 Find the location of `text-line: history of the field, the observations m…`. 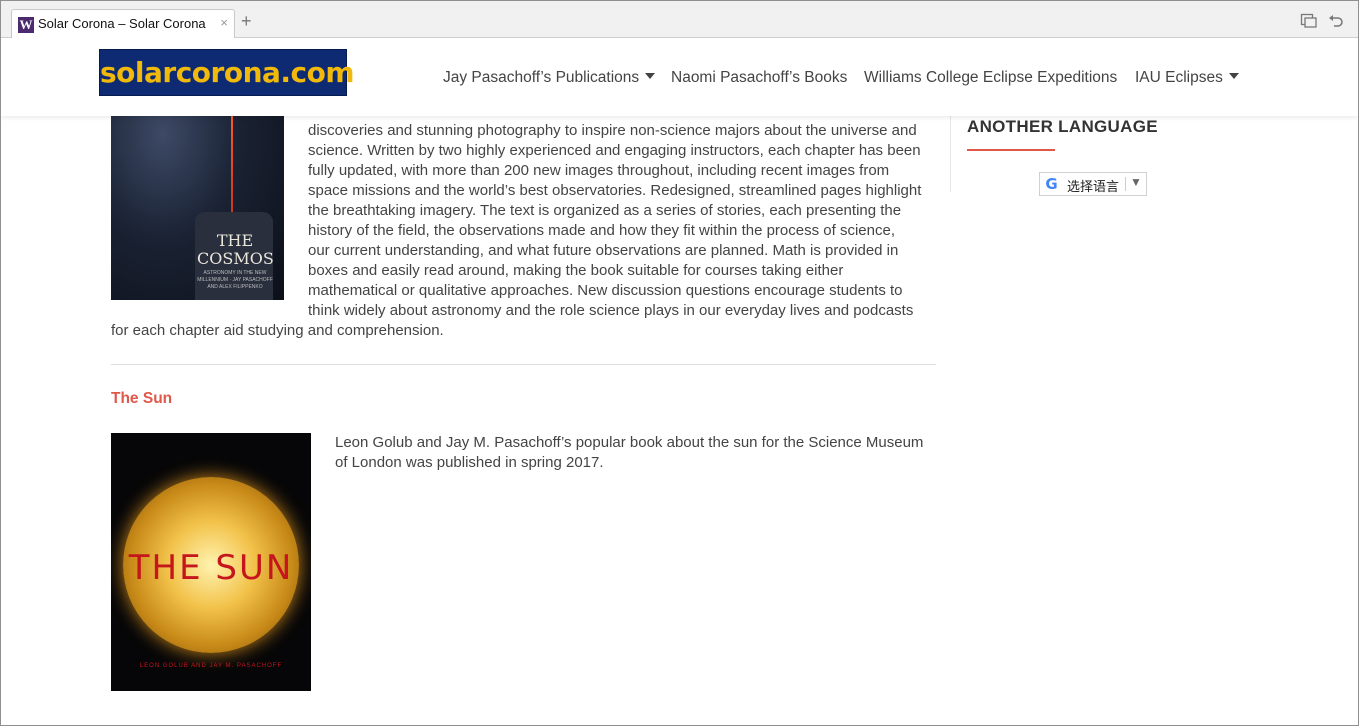

text-line: history of the field, the observations m… is located at coordinates (601, 230).